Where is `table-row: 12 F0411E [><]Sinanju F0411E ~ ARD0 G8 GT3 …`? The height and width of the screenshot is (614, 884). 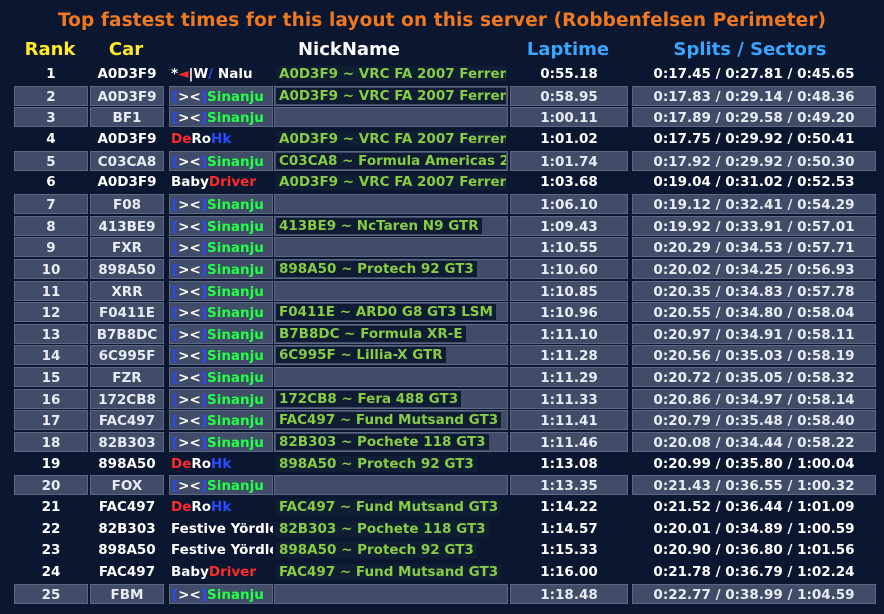 table-row: 12 F0411E [><]Sinanju F0411E ~ ARD0 G8 GT3 … is located at coordinates (442, 312).